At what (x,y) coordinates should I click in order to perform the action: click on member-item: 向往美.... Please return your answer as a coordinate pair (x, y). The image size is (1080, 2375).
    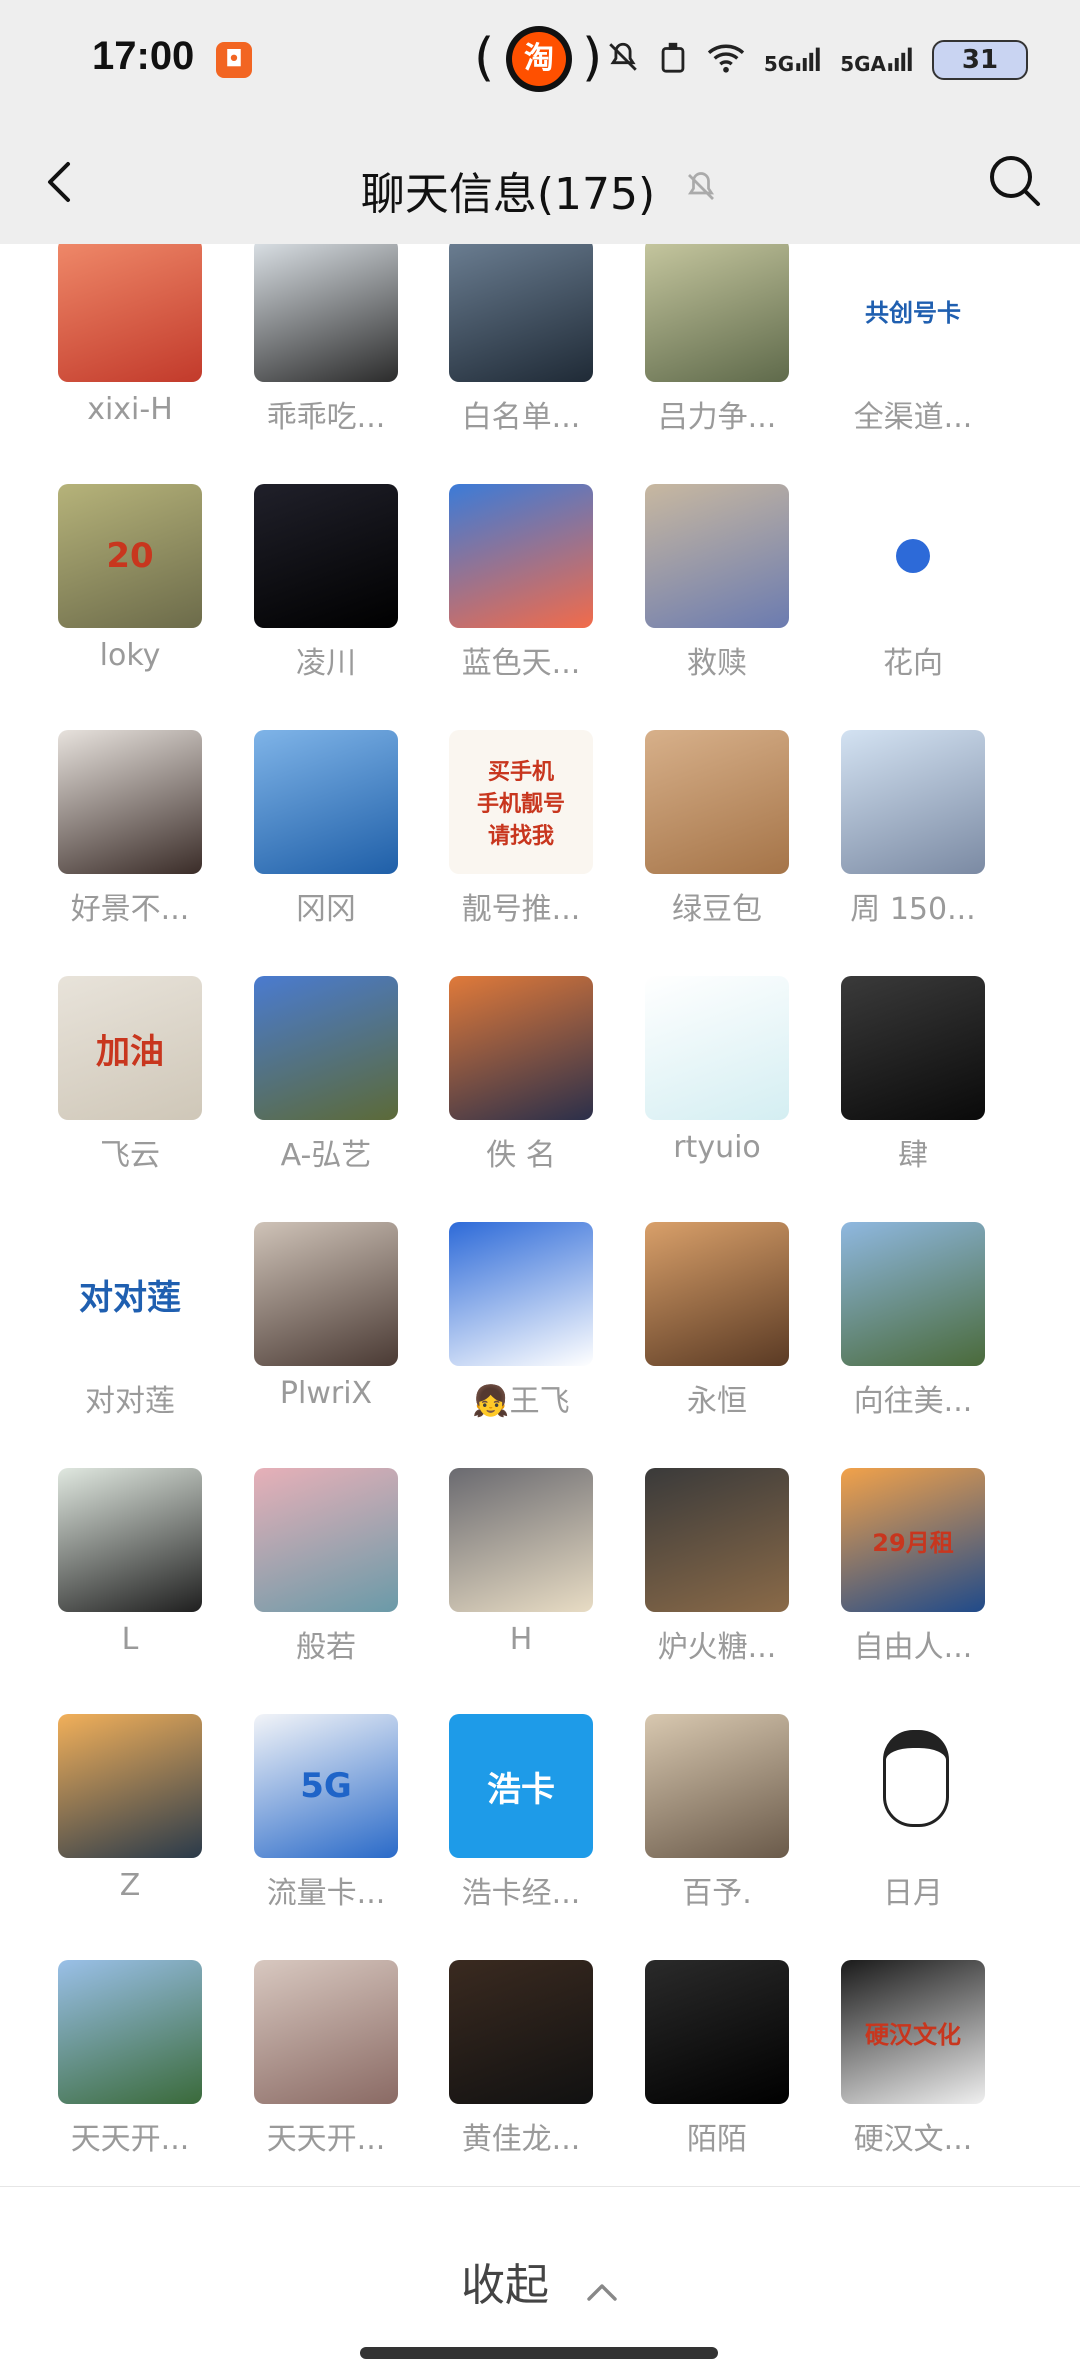
    Looking at the image, I should click on (913, 1337).